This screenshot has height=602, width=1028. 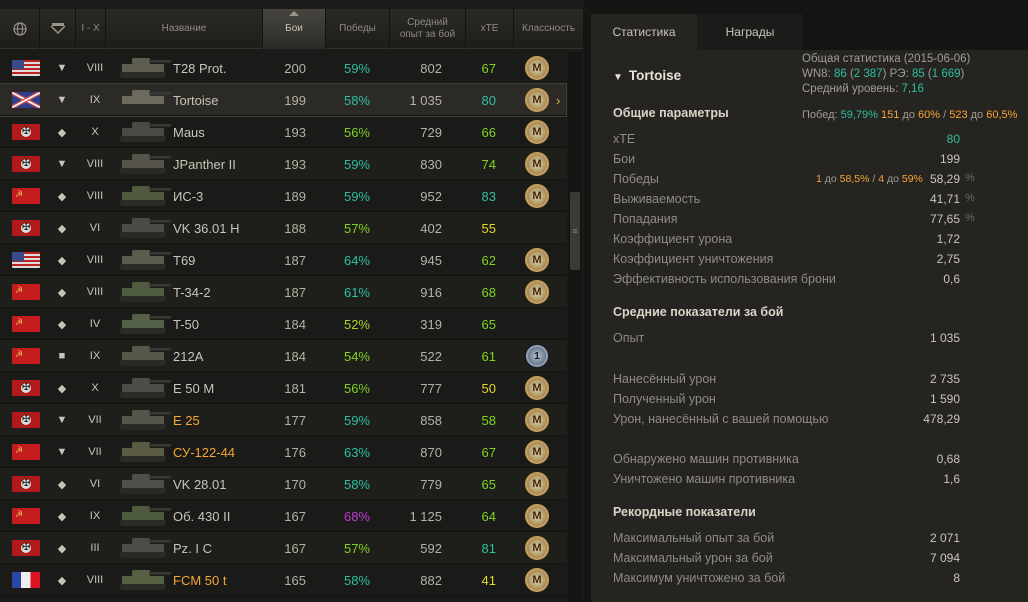 What do you see at coordinates (948, 459) in the screenshot?
I see `stat-value: 0,68` at bounding box center [948, 459].